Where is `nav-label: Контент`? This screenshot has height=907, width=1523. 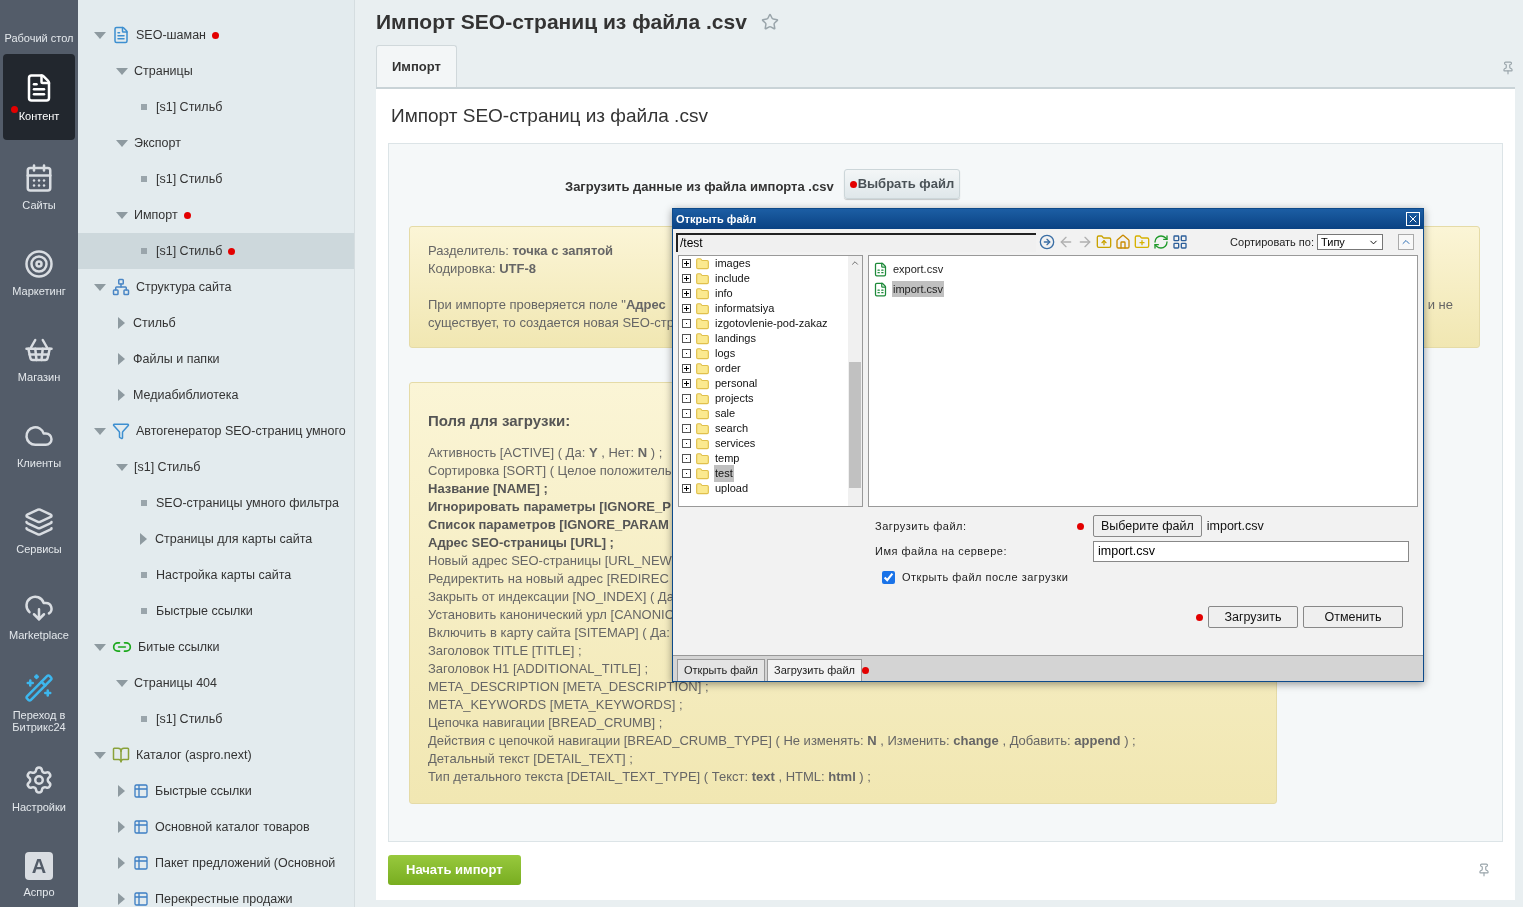 nav-label: Контент is located at coordinates (39, 116).